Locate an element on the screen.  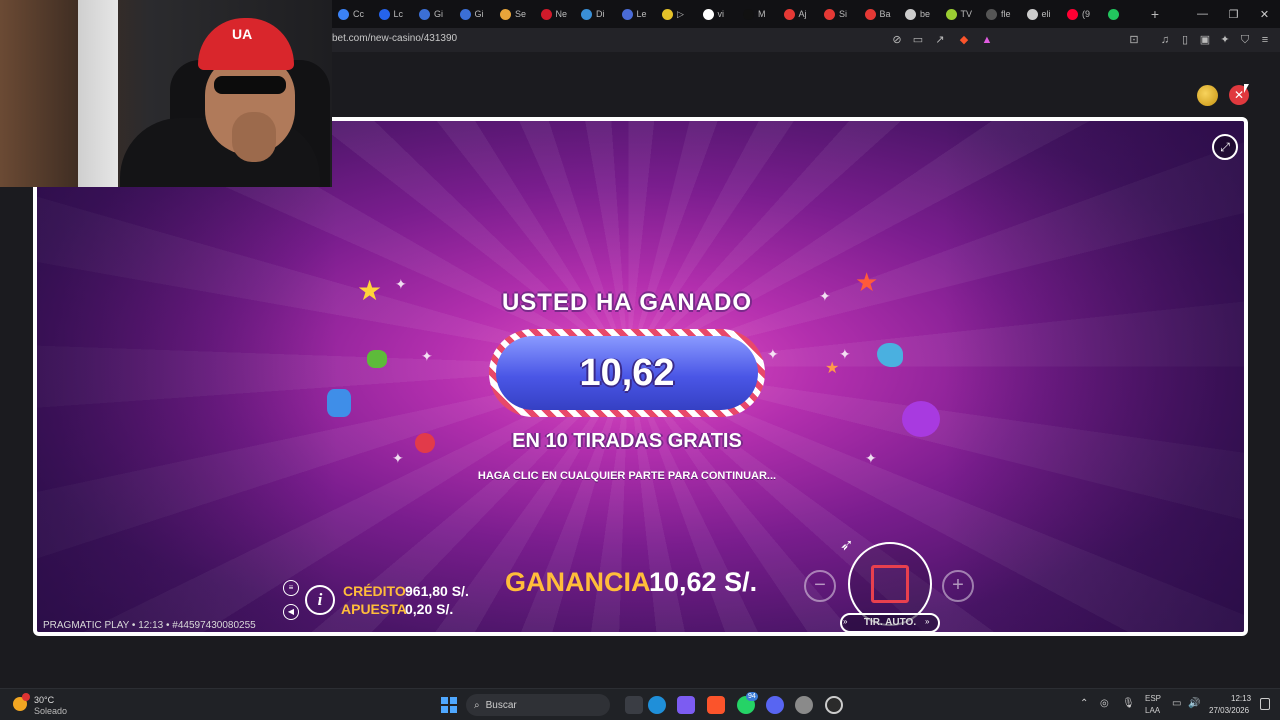
task-view-icon is located at coordinates (634, 705).